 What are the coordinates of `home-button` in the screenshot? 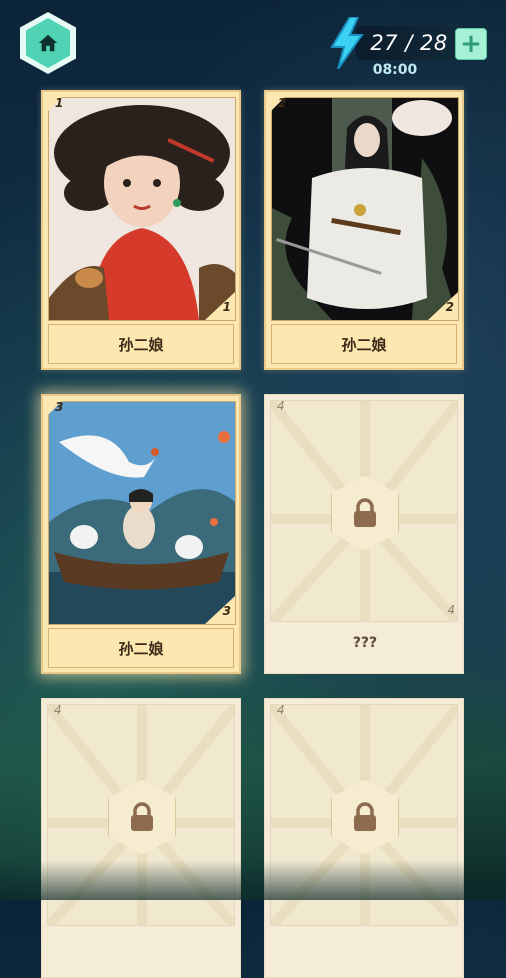 It's located at (48, 43).